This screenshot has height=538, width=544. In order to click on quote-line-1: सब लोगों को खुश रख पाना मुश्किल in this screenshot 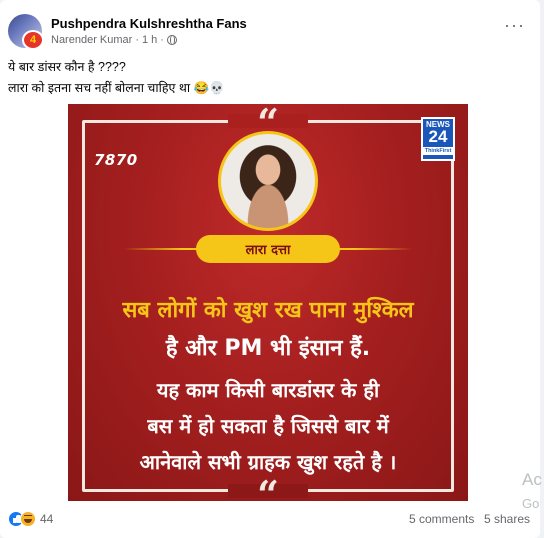, I will do `click(268, 310)`.